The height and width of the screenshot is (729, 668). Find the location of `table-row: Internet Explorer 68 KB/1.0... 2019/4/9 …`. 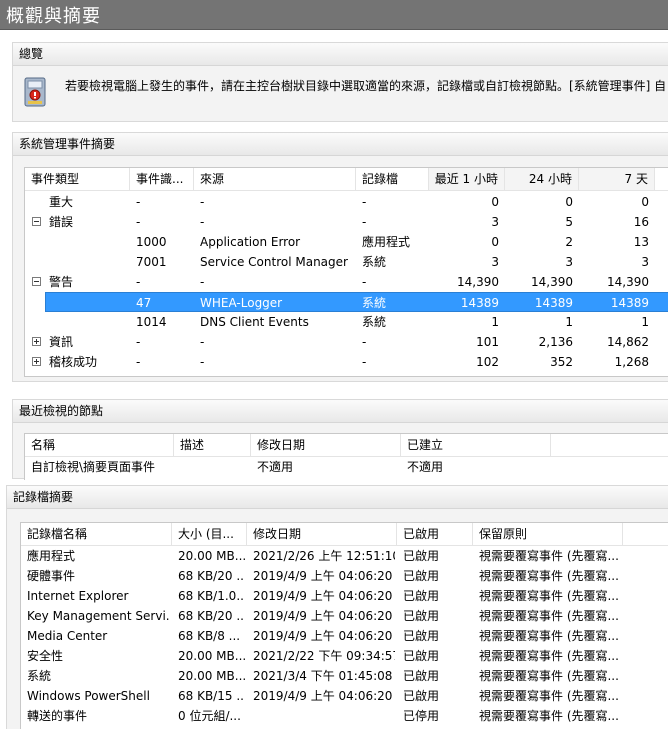

table-row: Internet Explorer 68 KB/1.0... 2019/4/9 … is located at coordinates (344, 596).